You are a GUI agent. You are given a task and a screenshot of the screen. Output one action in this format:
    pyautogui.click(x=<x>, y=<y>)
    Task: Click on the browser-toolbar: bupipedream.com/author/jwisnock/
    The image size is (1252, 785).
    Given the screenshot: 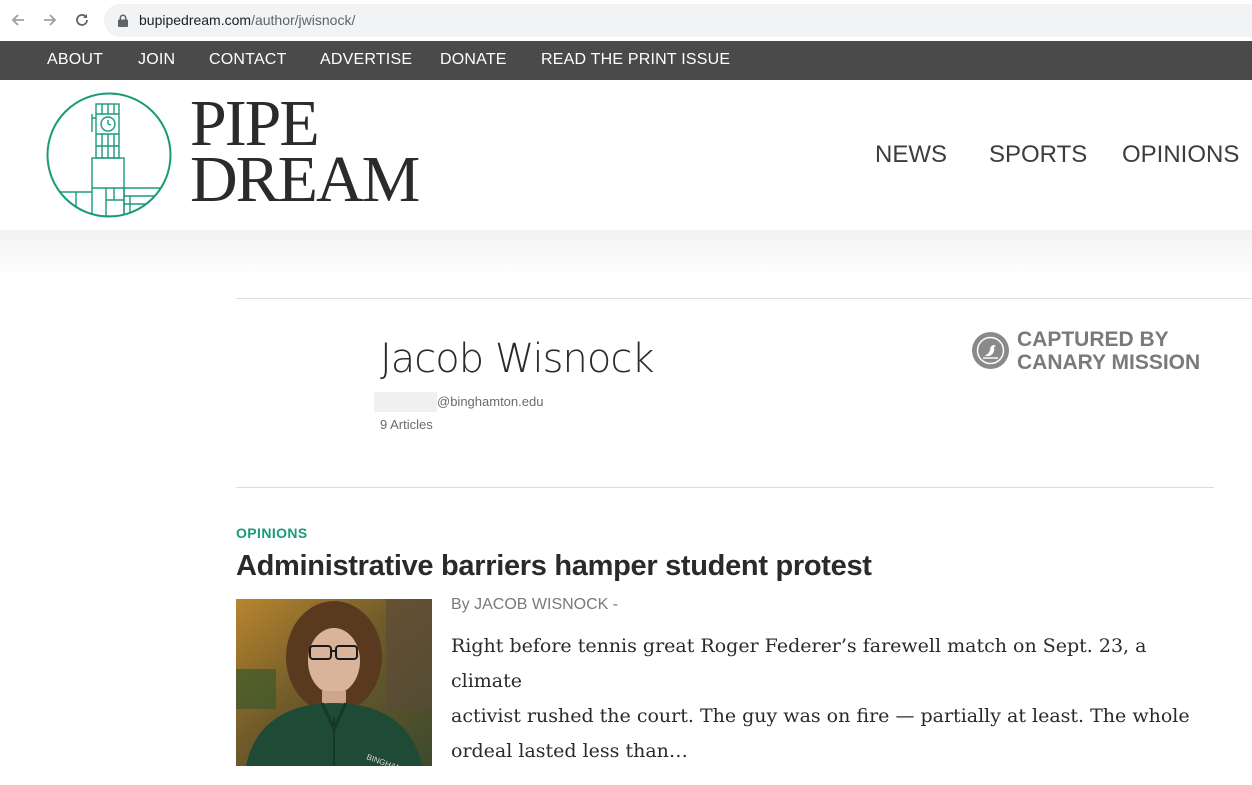 What is the action you would take?
    pyautogui.click(x=626, y=20)
    